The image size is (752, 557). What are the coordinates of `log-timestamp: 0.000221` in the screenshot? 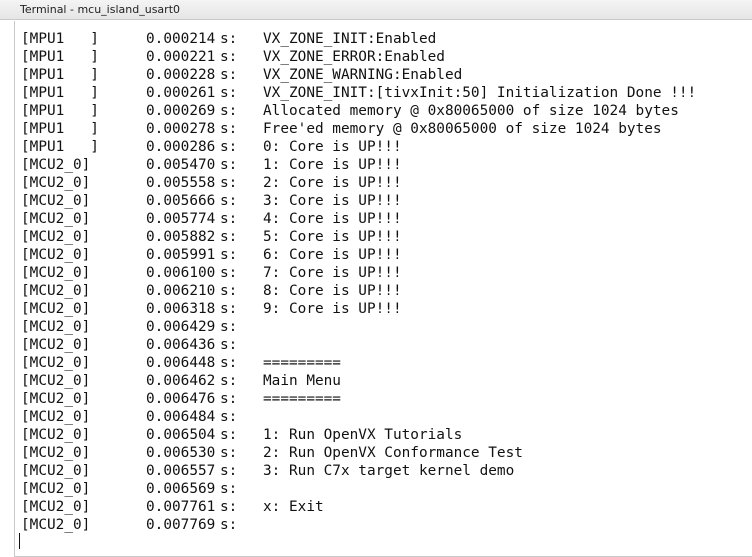 It's located at (181, 57).